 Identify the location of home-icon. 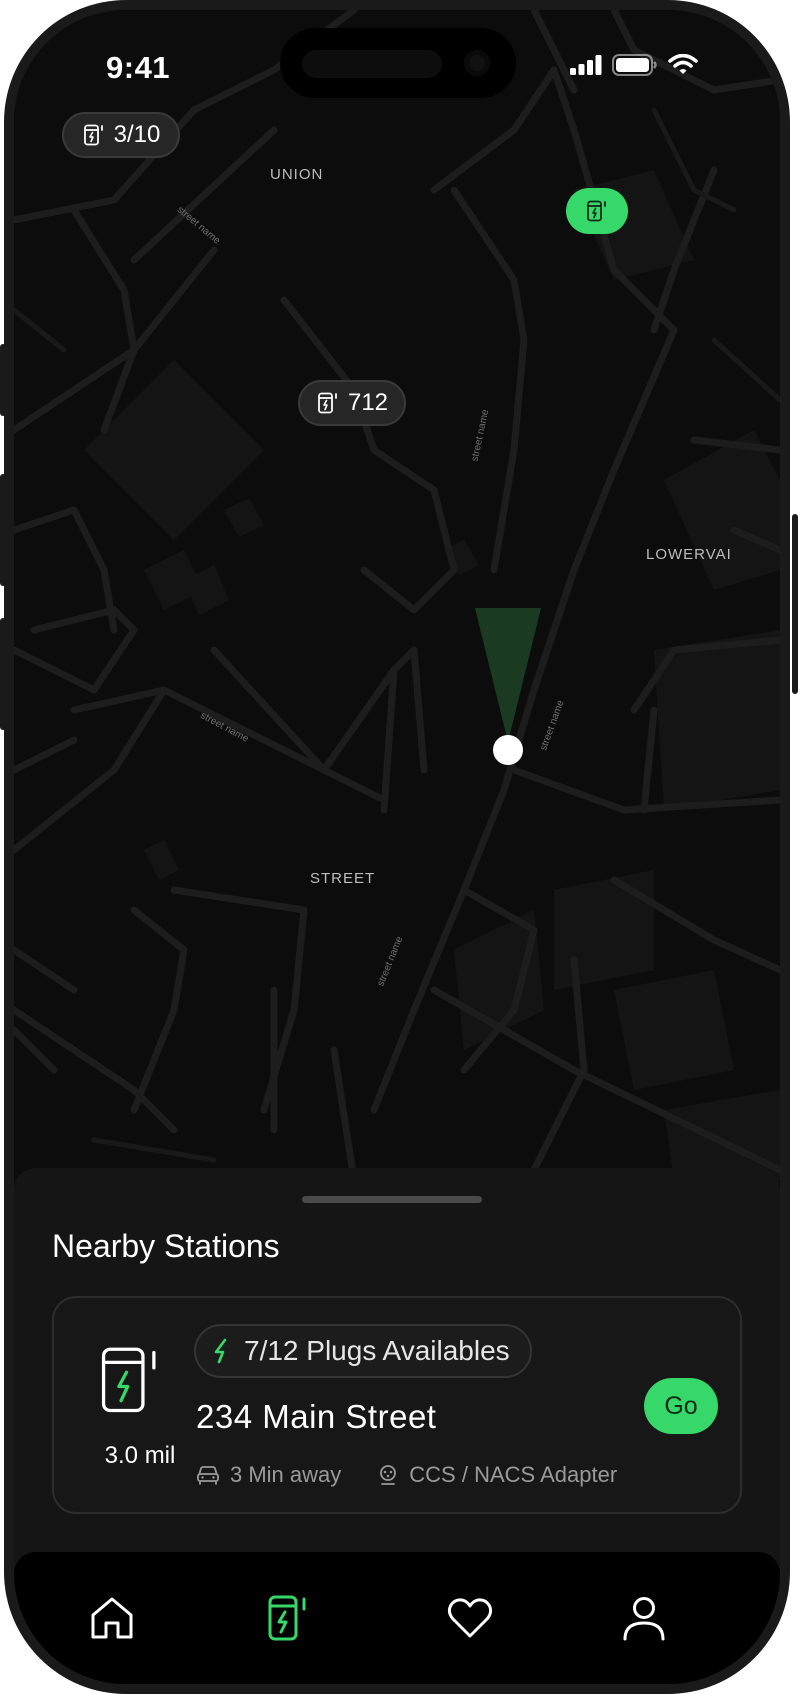
(112, 1618).